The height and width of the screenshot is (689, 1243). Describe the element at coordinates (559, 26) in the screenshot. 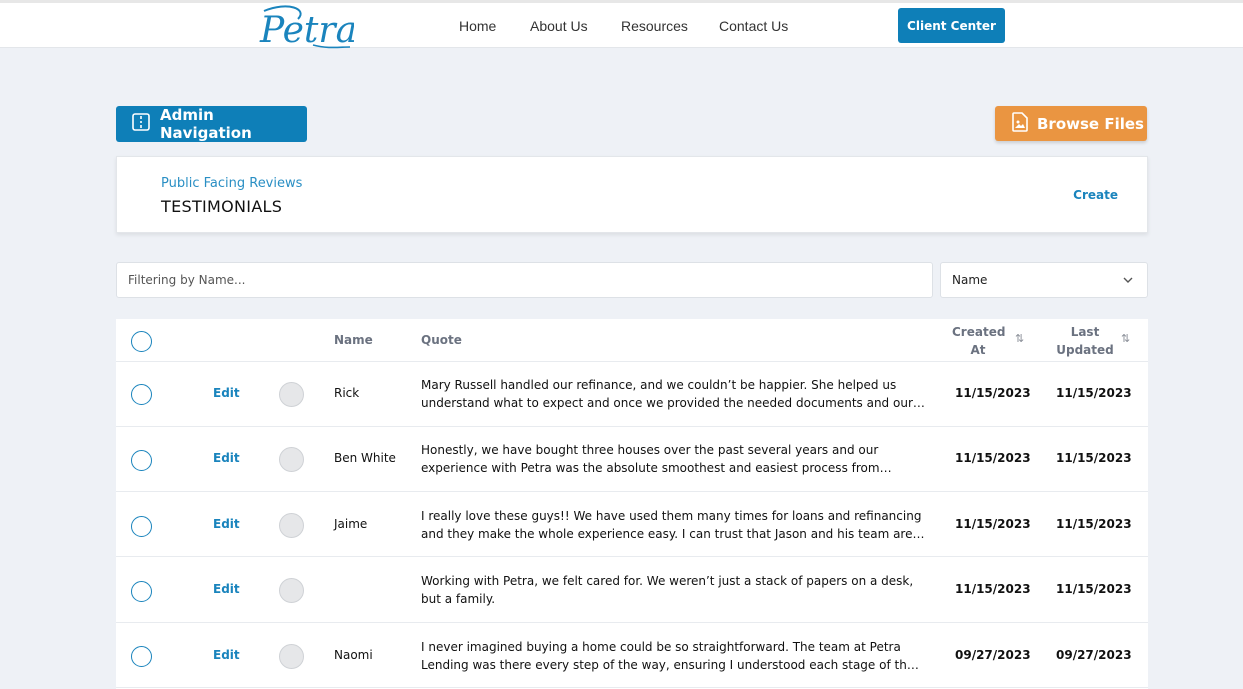

I see `nav-about-us: About Us` at that location.